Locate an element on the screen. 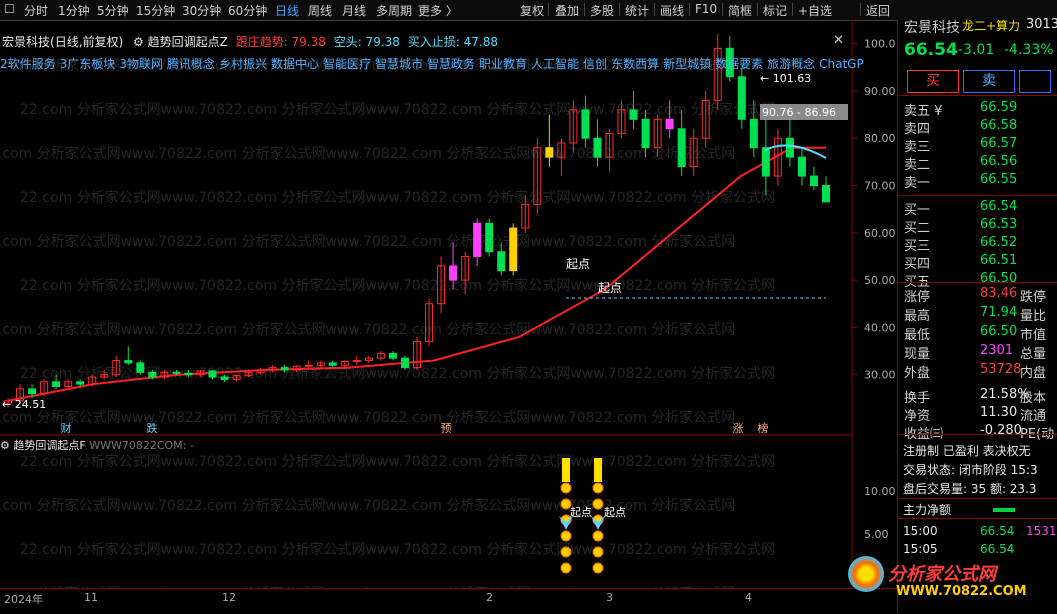 The width and height of the screenshot is (1057, 614). period-intraday: 分时 is located at coordinates (36, 10).